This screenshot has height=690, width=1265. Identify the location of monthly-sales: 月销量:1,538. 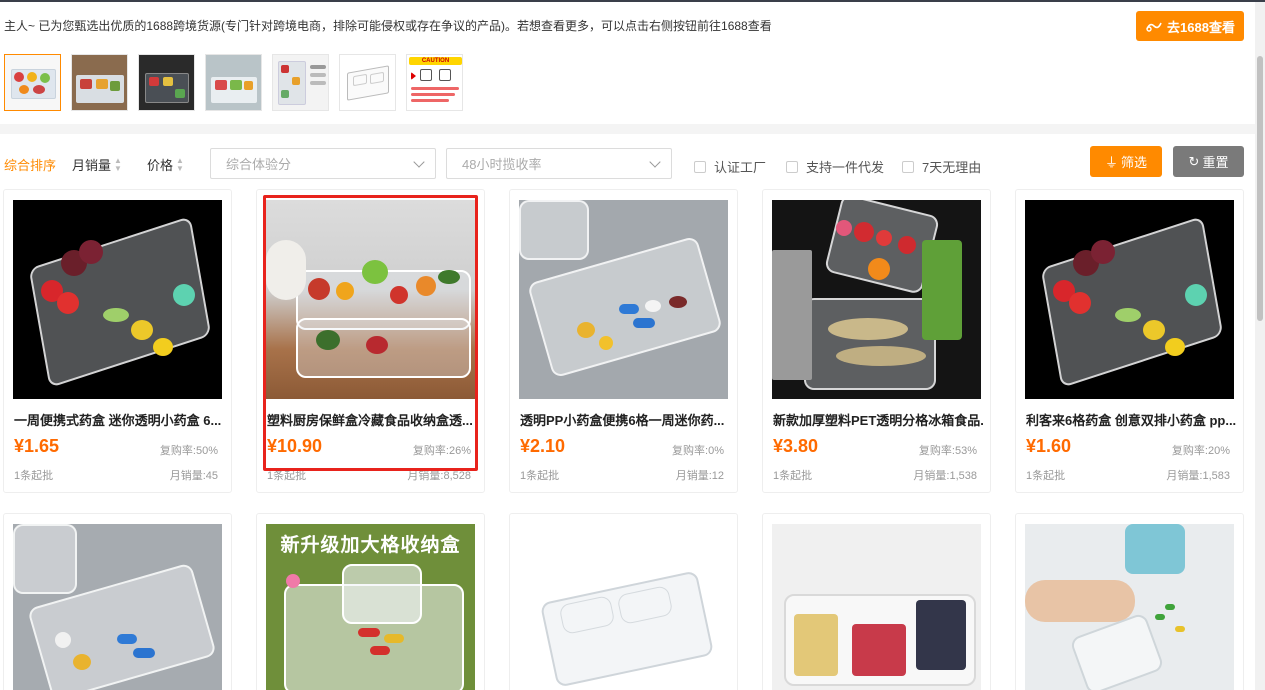
(945, 476).